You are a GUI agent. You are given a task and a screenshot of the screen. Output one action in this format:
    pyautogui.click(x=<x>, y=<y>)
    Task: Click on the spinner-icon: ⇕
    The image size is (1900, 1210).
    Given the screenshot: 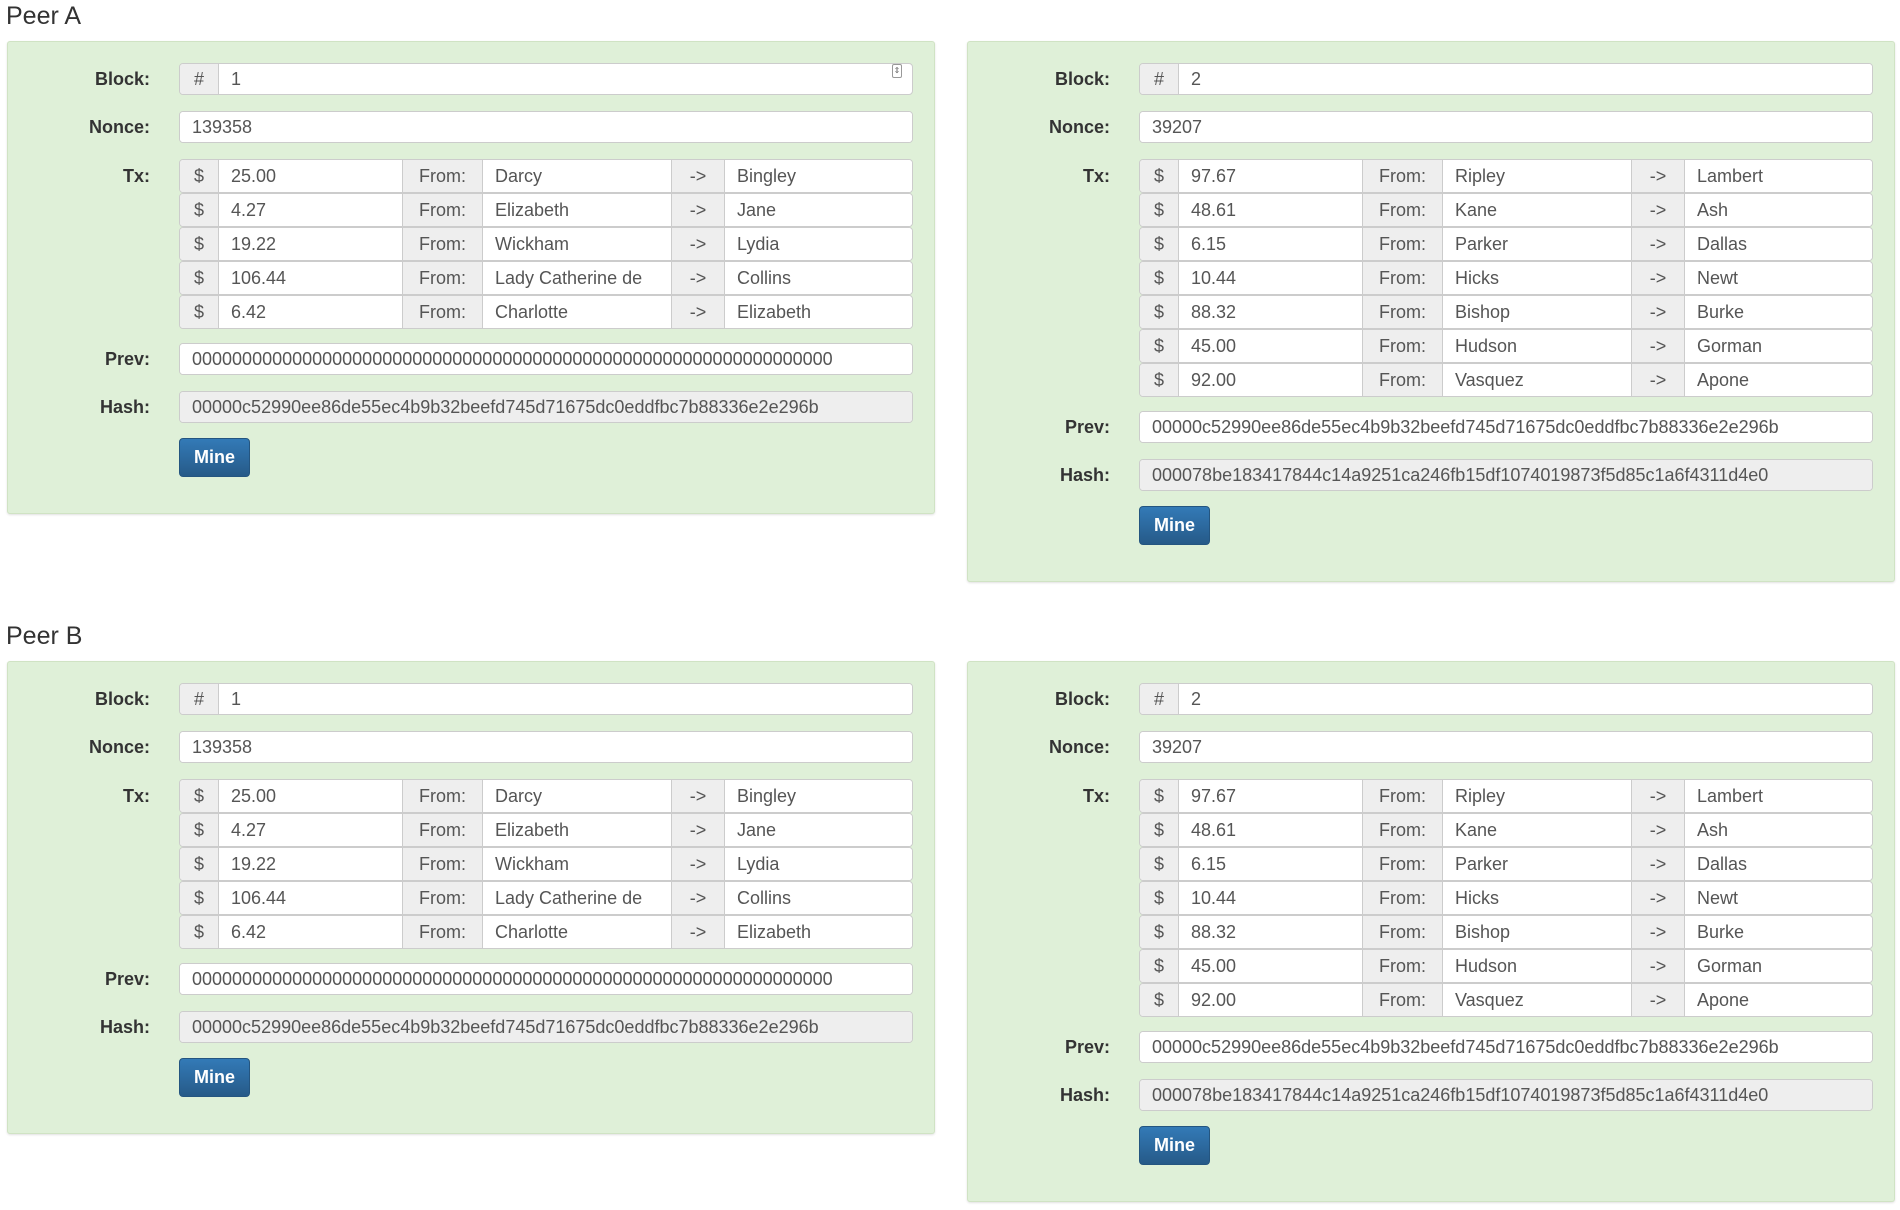 What is the action you would take?
    pyautogui.click(x=897, y=71)
    